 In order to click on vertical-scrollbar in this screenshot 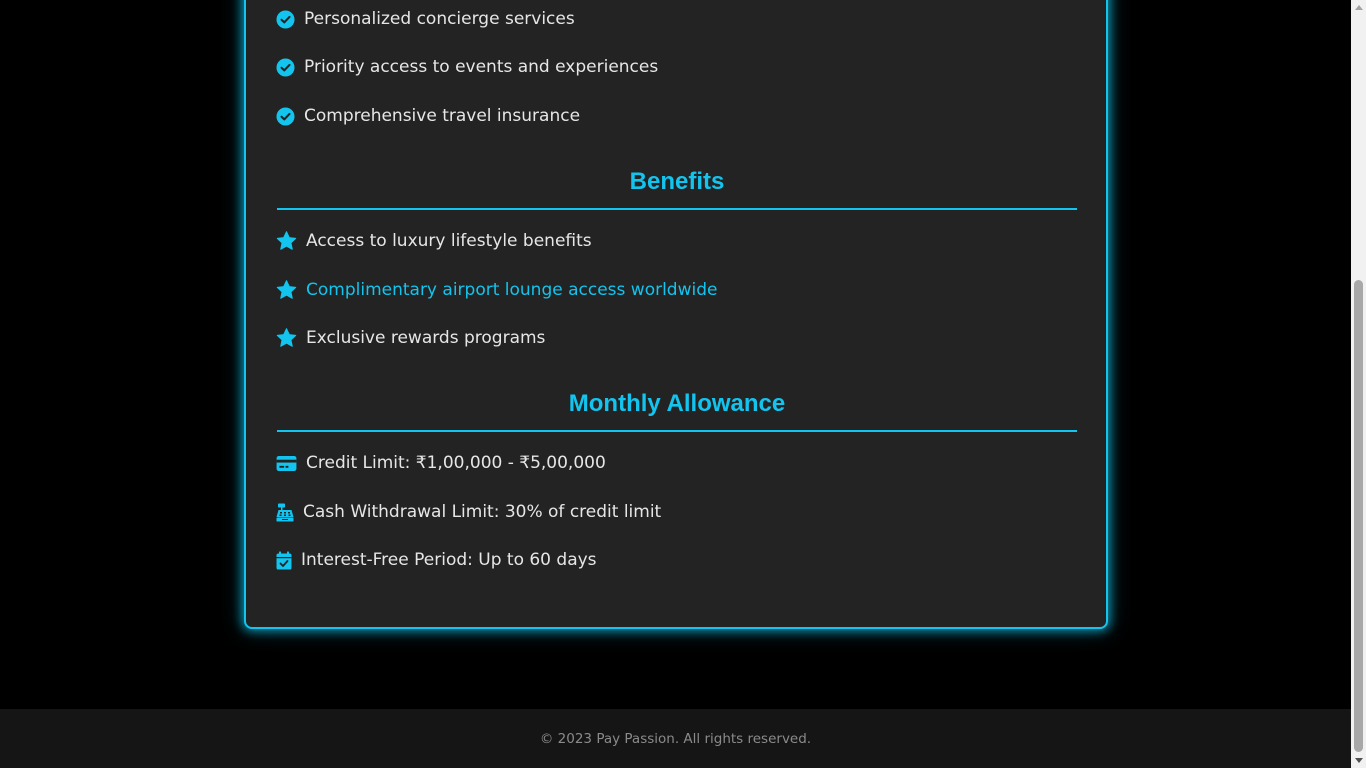, I will do `click(1358, 384)`.